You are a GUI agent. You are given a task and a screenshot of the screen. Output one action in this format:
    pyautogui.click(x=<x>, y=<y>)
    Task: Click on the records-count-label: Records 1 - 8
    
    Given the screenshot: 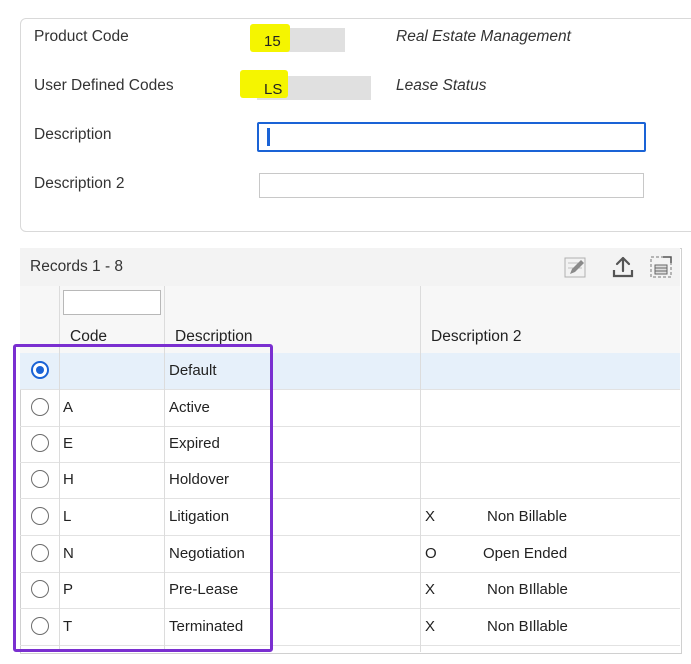 What is the action you would take?
    pyautogui.click(x=77, y=266)
    